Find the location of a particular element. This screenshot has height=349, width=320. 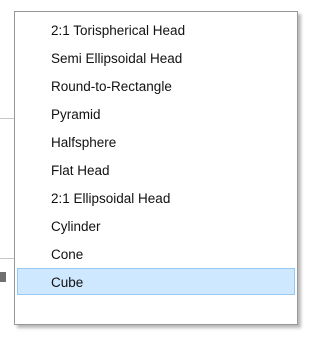

option-semi-ellipsoidal-head: Semi Ellipsoidal Head is located at coordinates (156, 57).